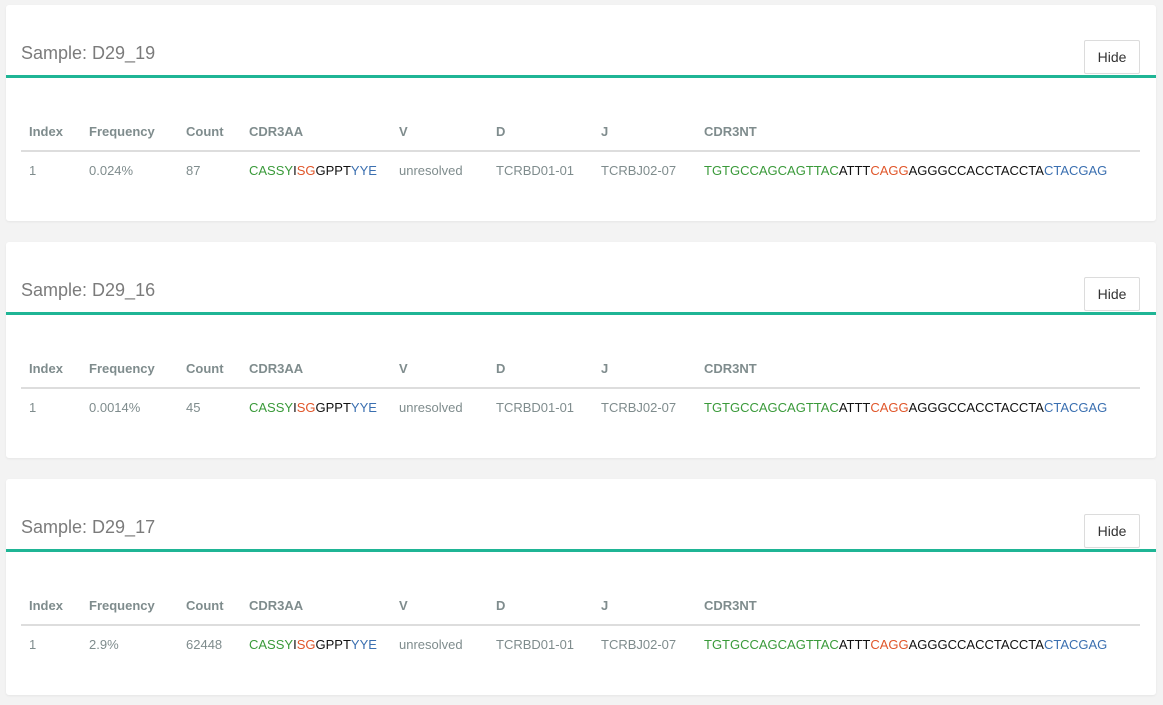 The height and width of the screenshot is (705, 1163). What do you see at coordinates (204, 644) in the screenshot?
I see `cell-count: 62448` at bounding box center [204, 644].